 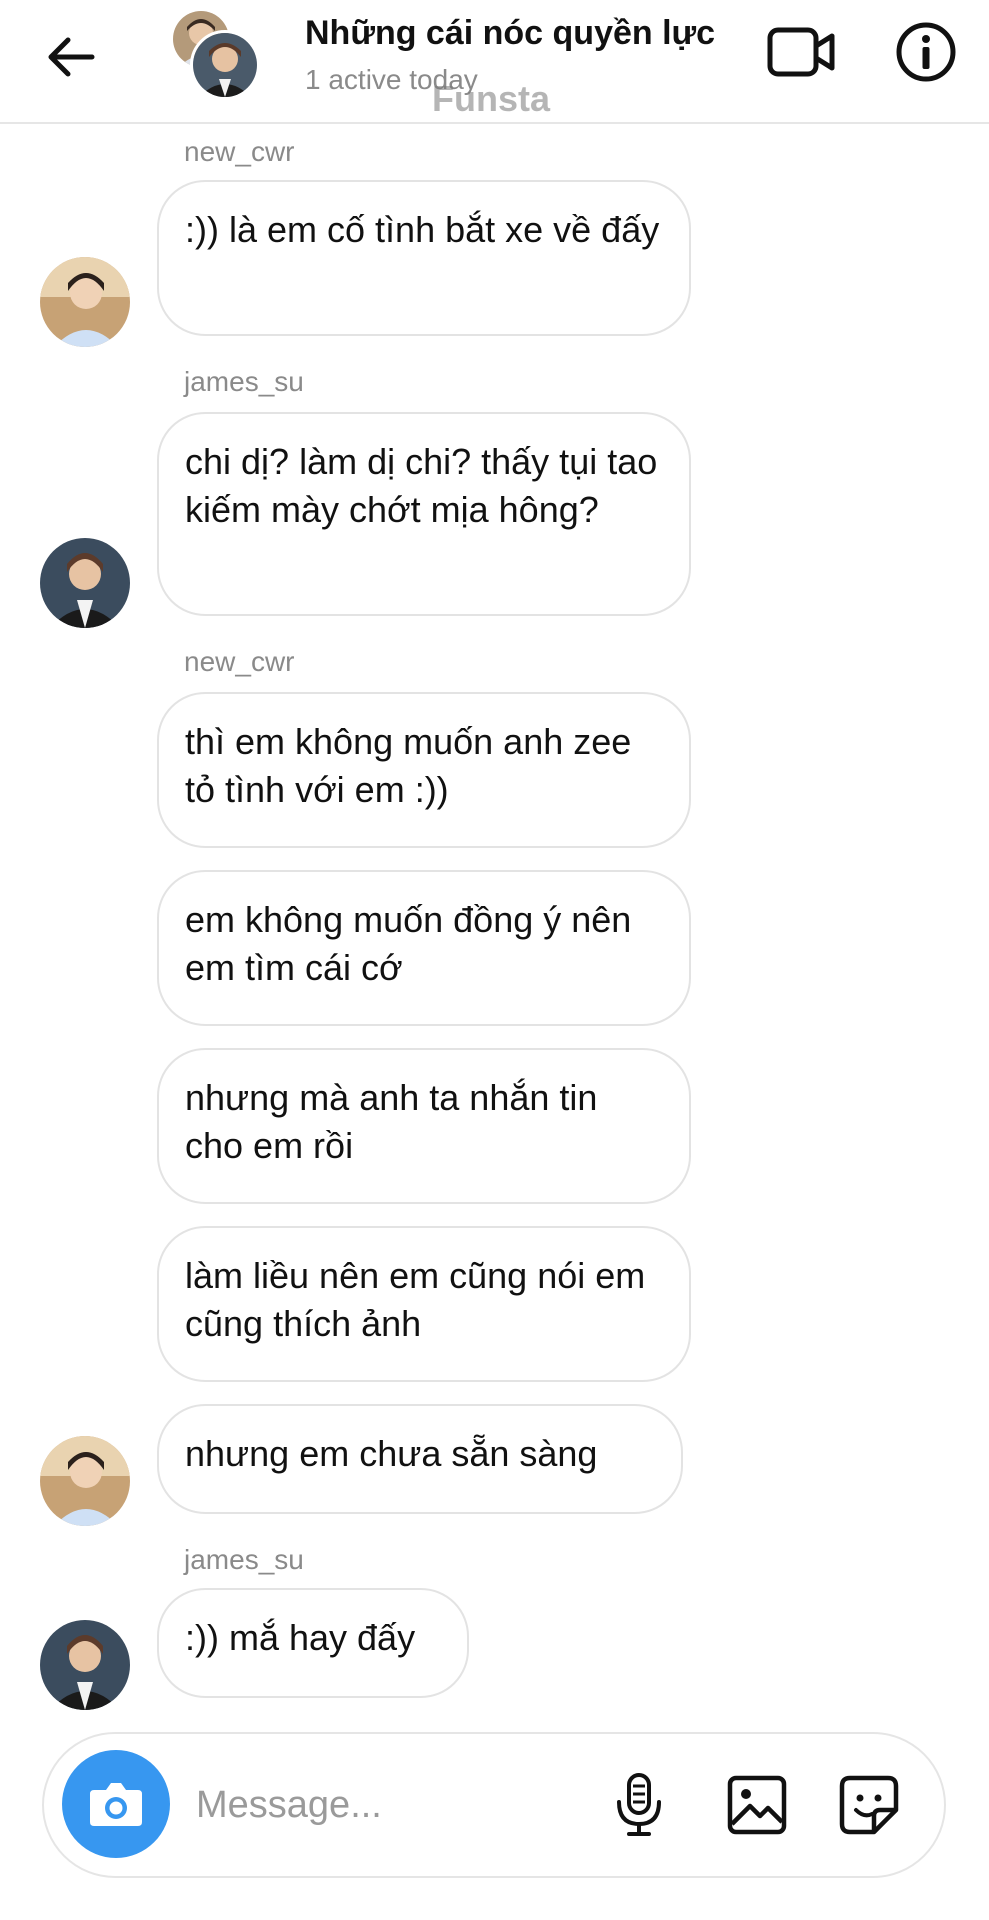 I want to click on arrow-left-icon, so click(x=71, y=57).